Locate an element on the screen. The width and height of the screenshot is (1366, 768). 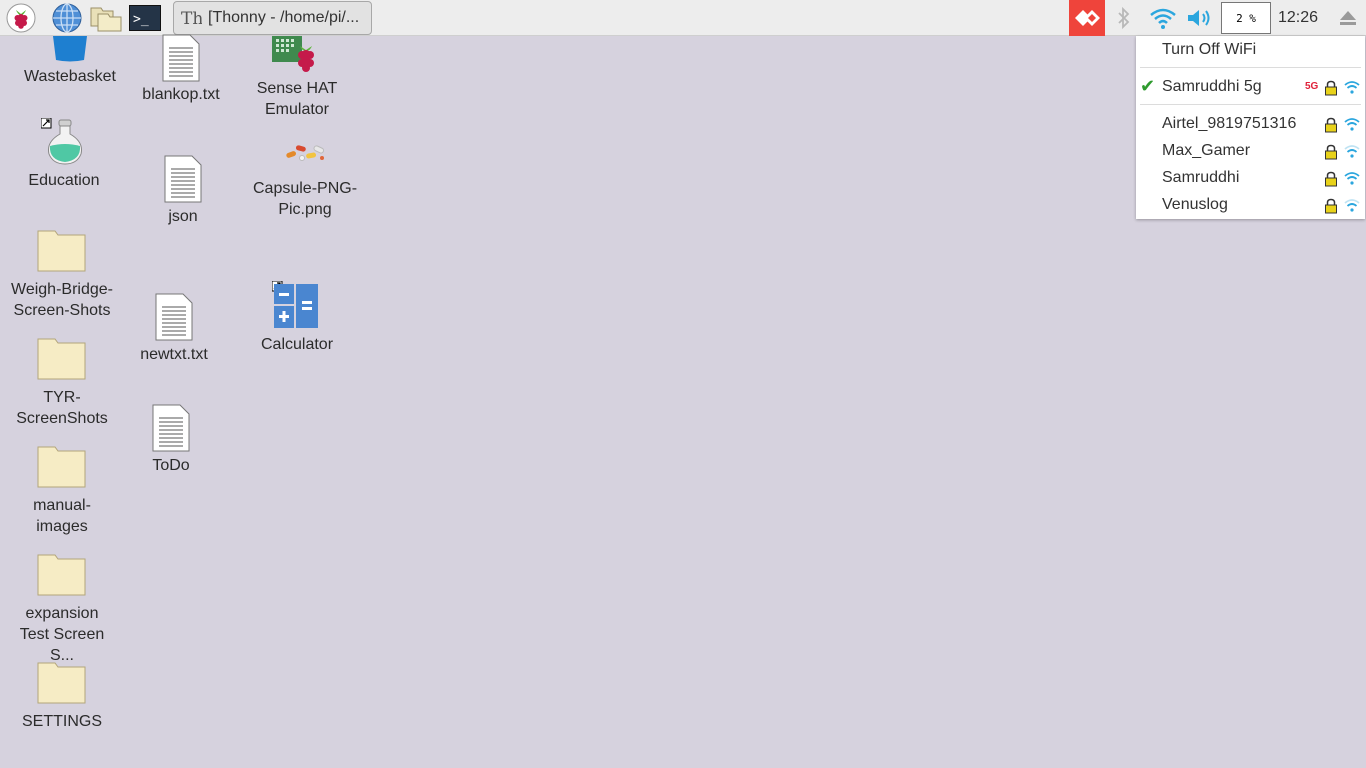
capsule-image-icon is located at coordinates (305, 153).